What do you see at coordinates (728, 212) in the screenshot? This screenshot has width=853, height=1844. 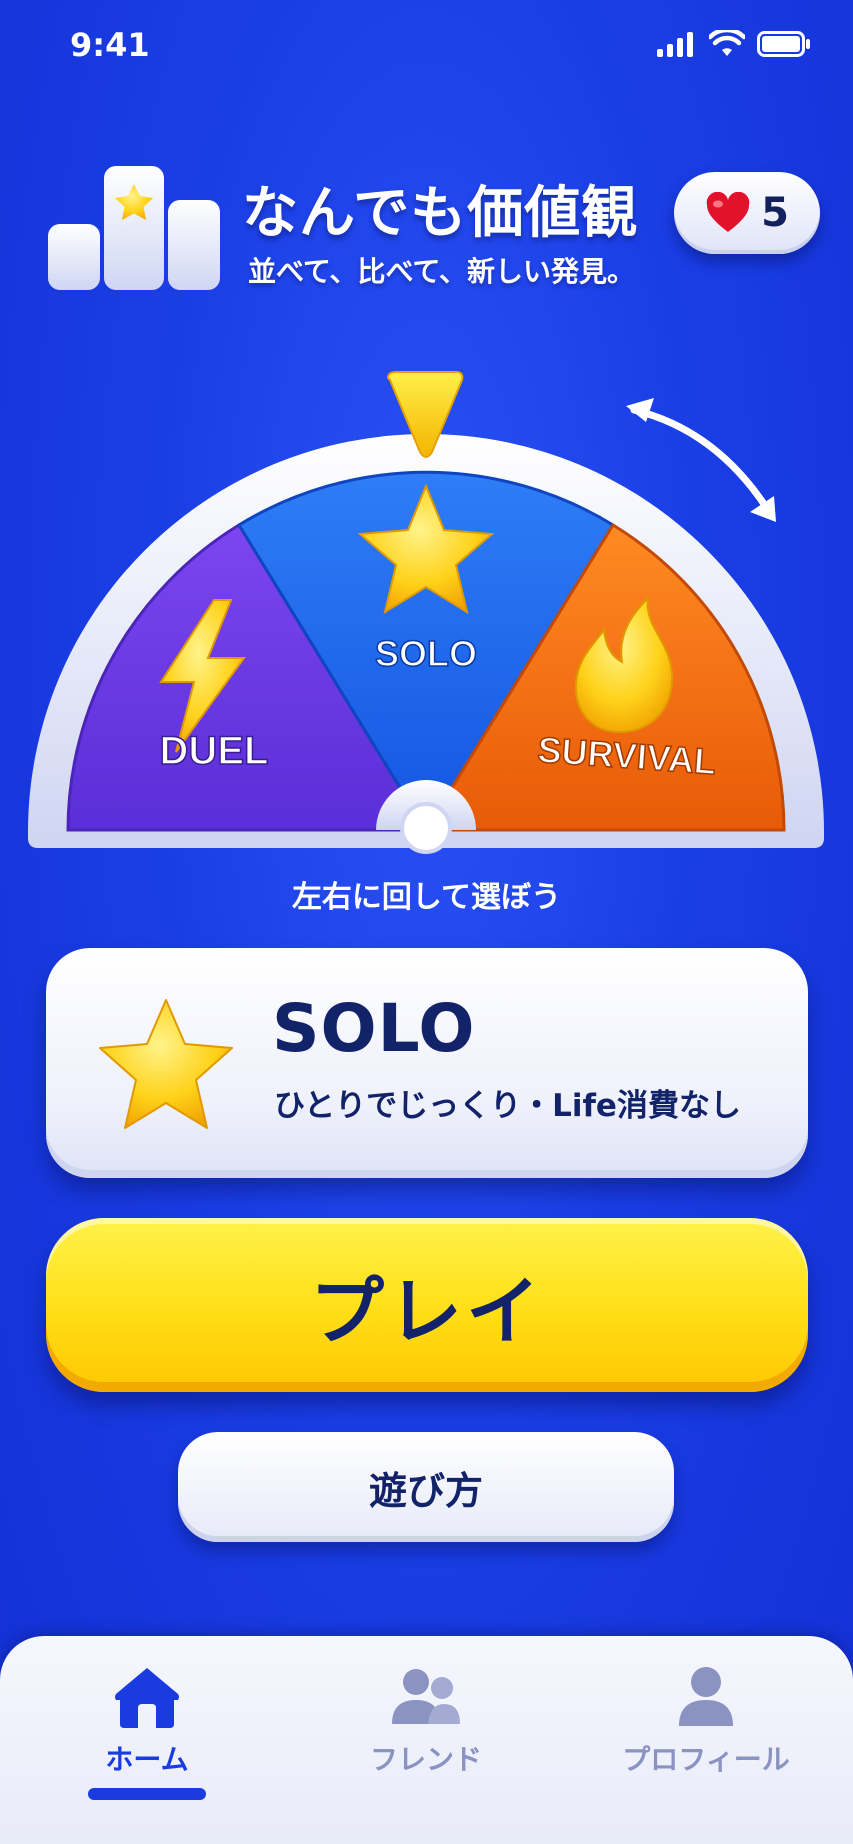 I see `heart-icon` at bounding box center [728, 212].